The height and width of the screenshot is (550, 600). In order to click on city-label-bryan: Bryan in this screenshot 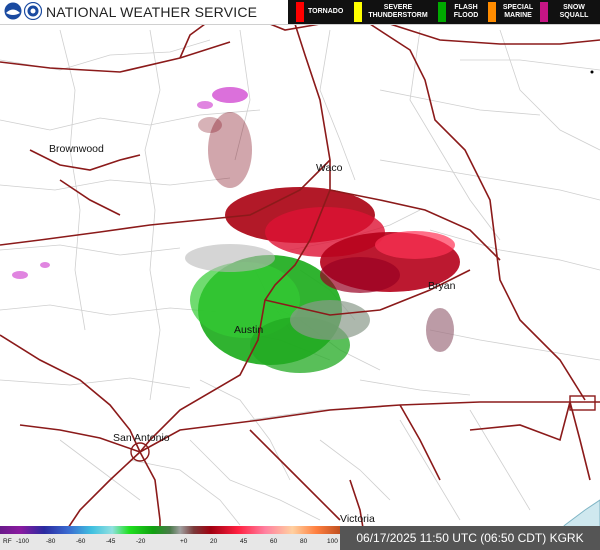, I will do `click(442, 286)`.